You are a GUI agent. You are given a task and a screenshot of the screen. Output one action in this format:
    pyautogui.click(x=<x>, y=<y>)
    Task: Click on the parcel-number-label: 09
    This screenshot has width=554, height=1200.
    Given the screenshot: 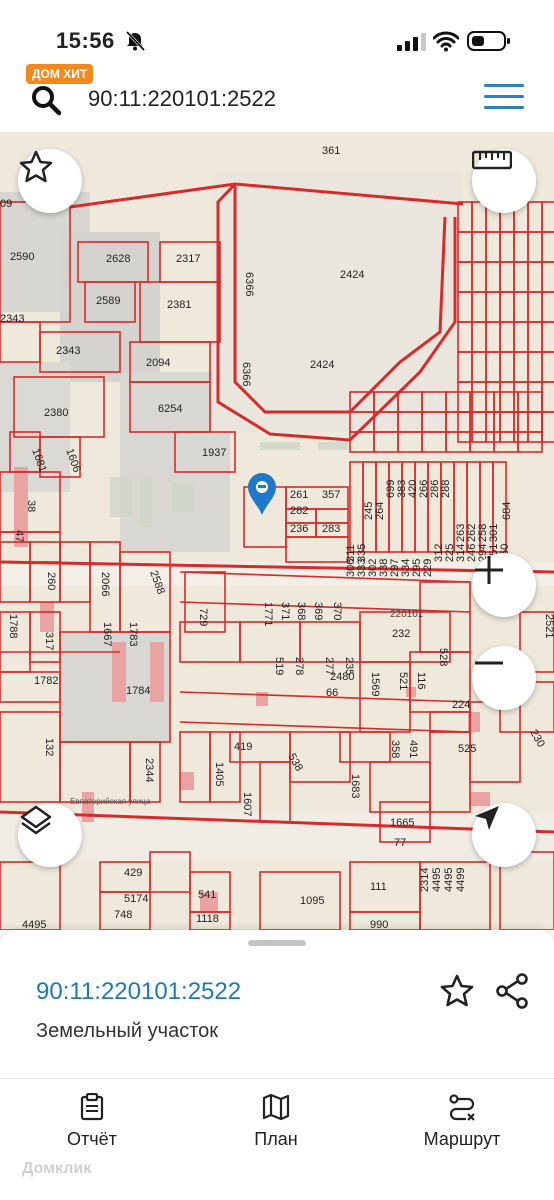 What is the action you would take?
    pyautogui.click(x=6, y=204)
    